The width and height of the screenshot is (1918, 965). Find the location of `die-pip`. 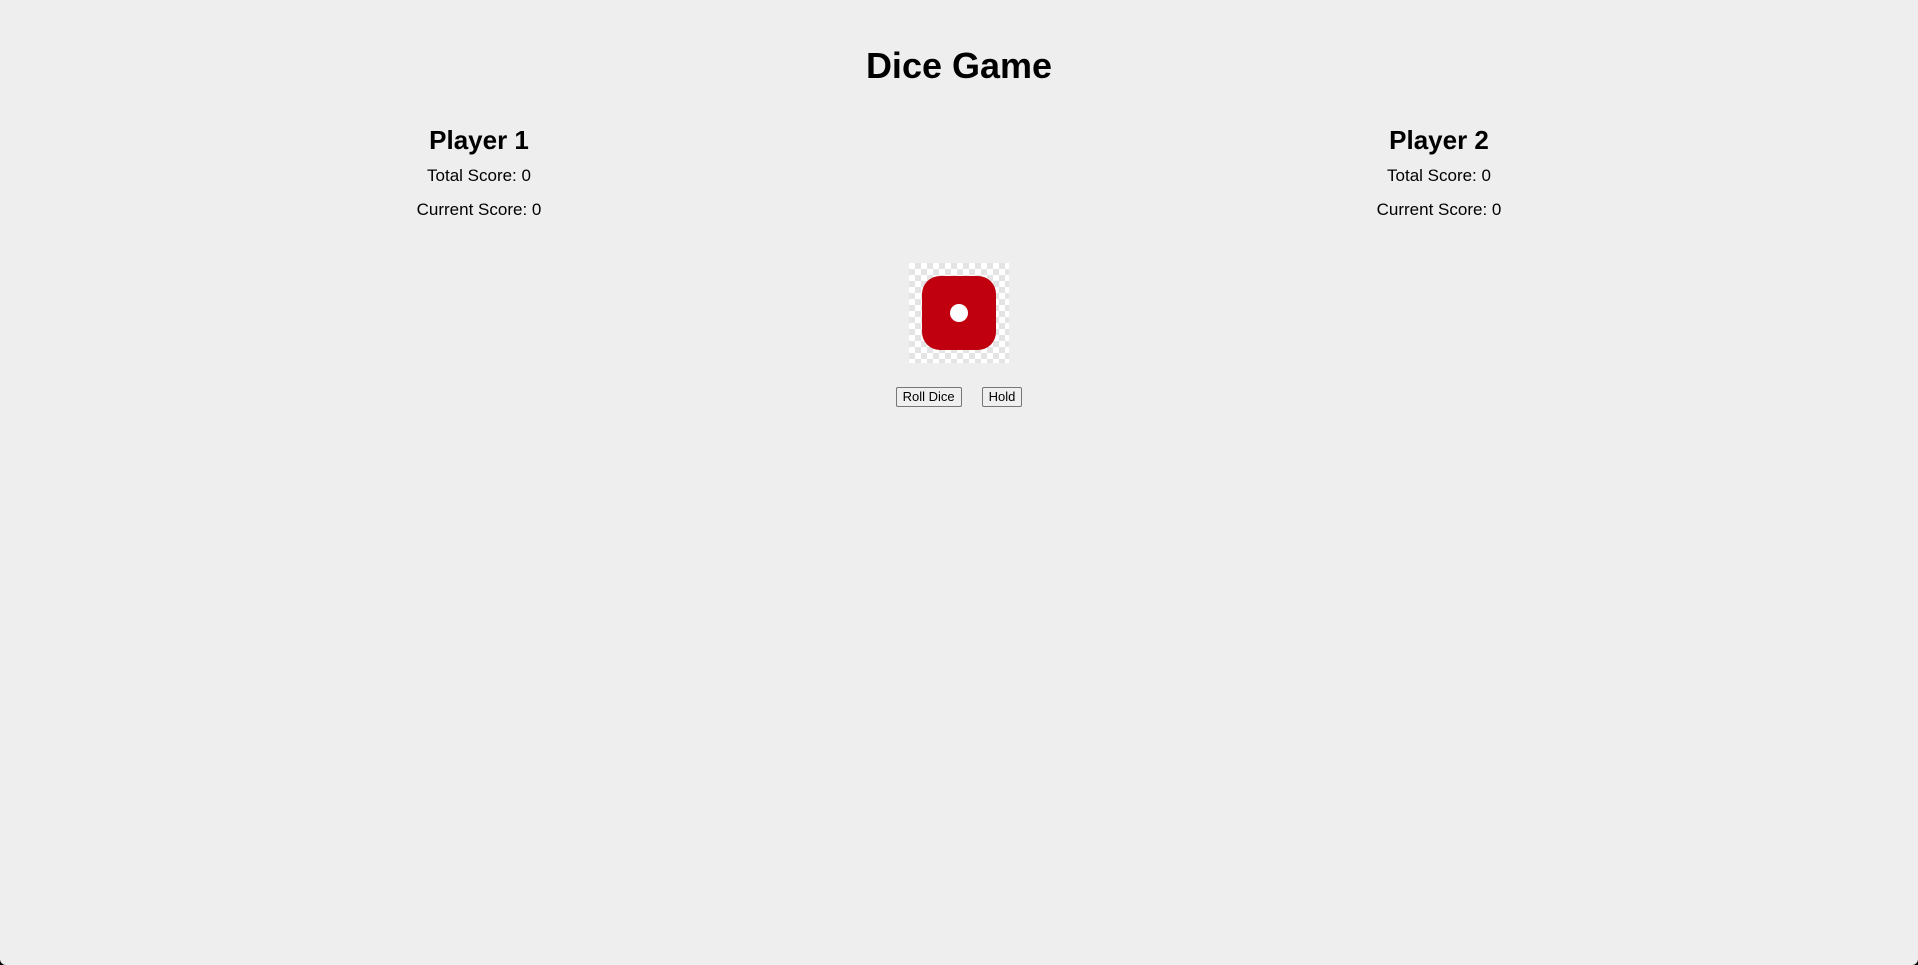

die-pip is located at coordinates (959, 313).